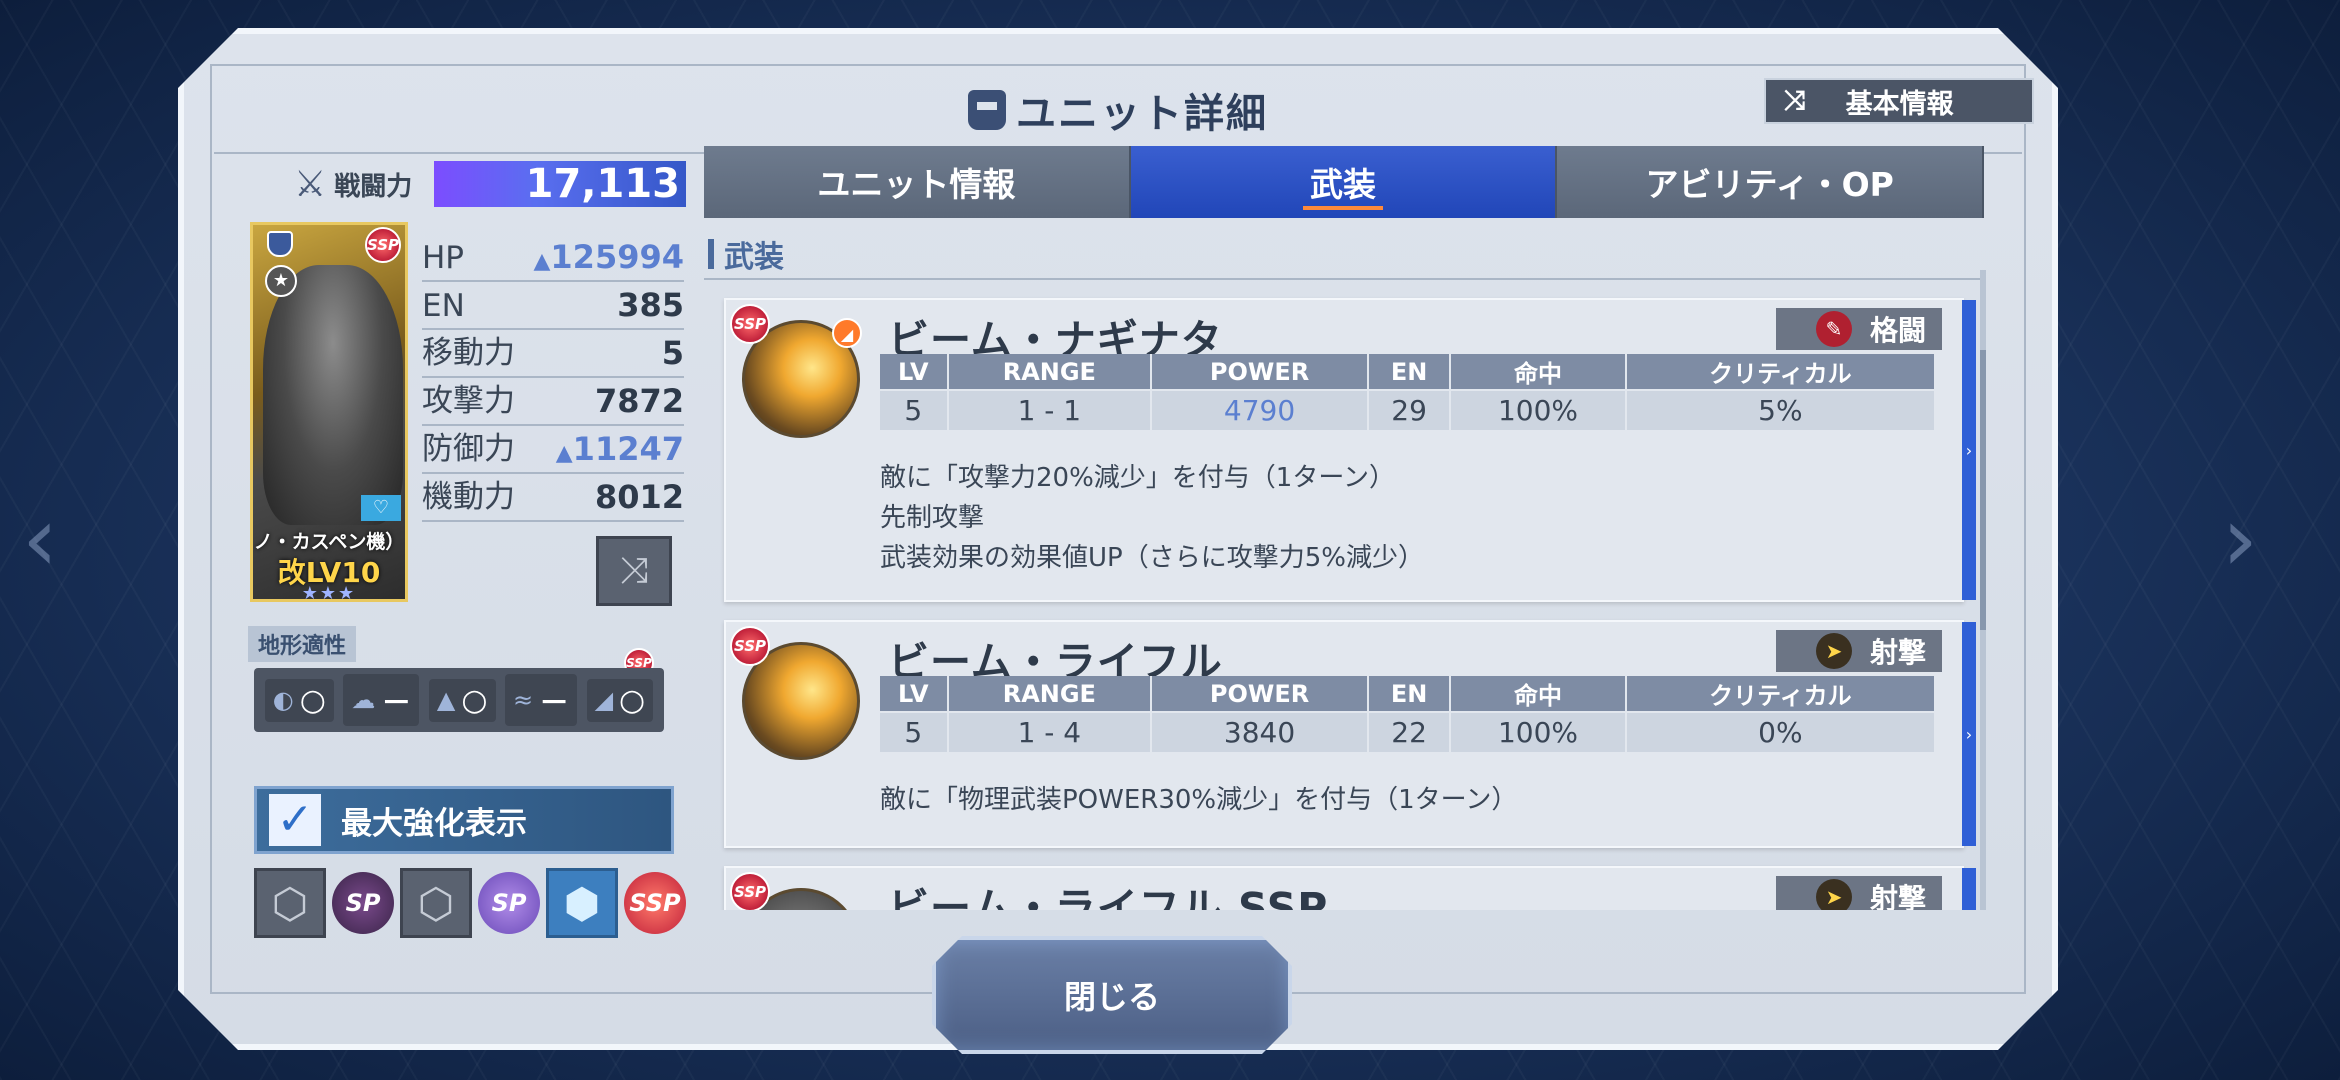 The image size is (2340, 1080). Describe the element at coordinates (1112, 995) in the screenshot. I see `close-button: 閉じる` at that location.